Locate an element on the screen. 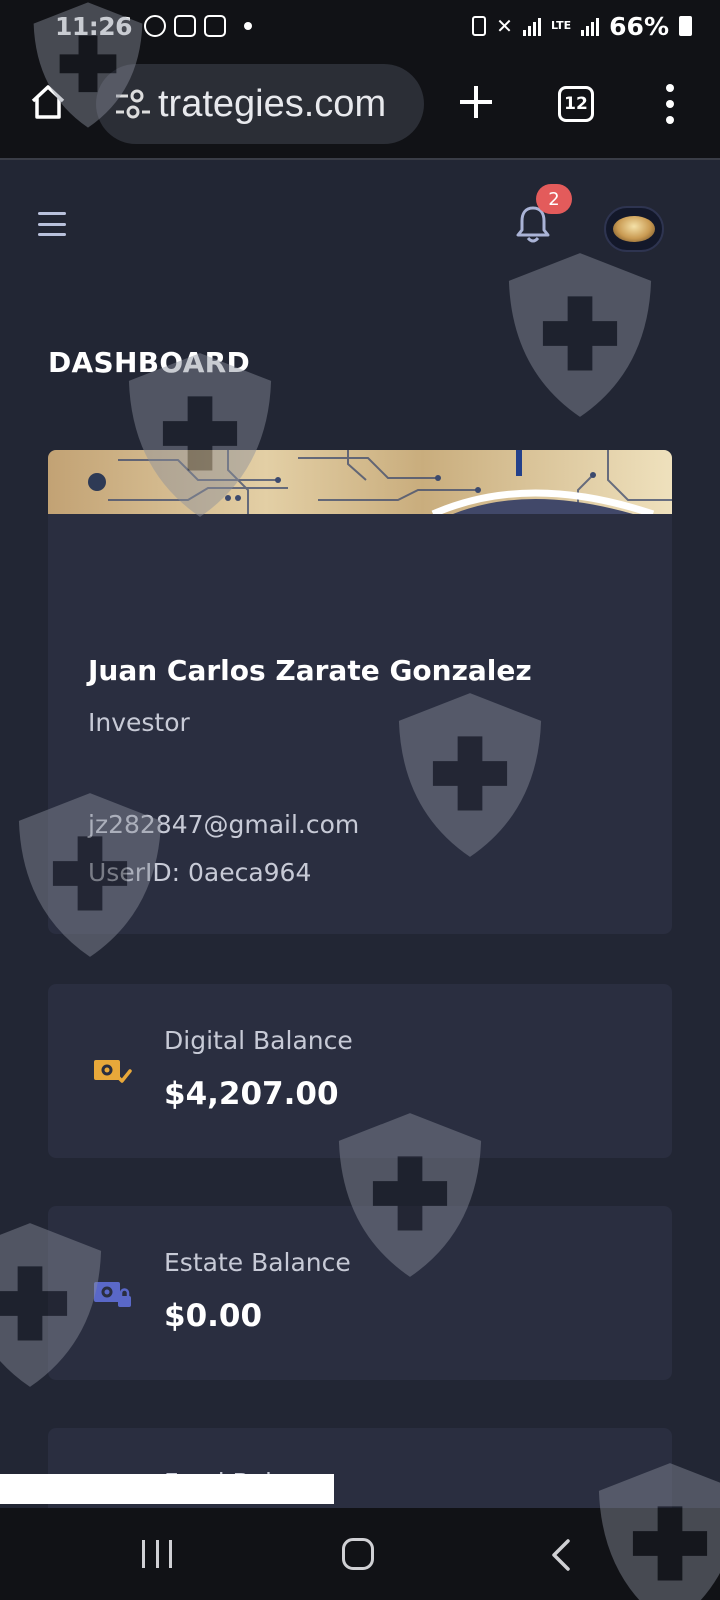 Image resolution: width=720 pixels, height=1600 pixels. home-icon is located at coordinates (48, 102).